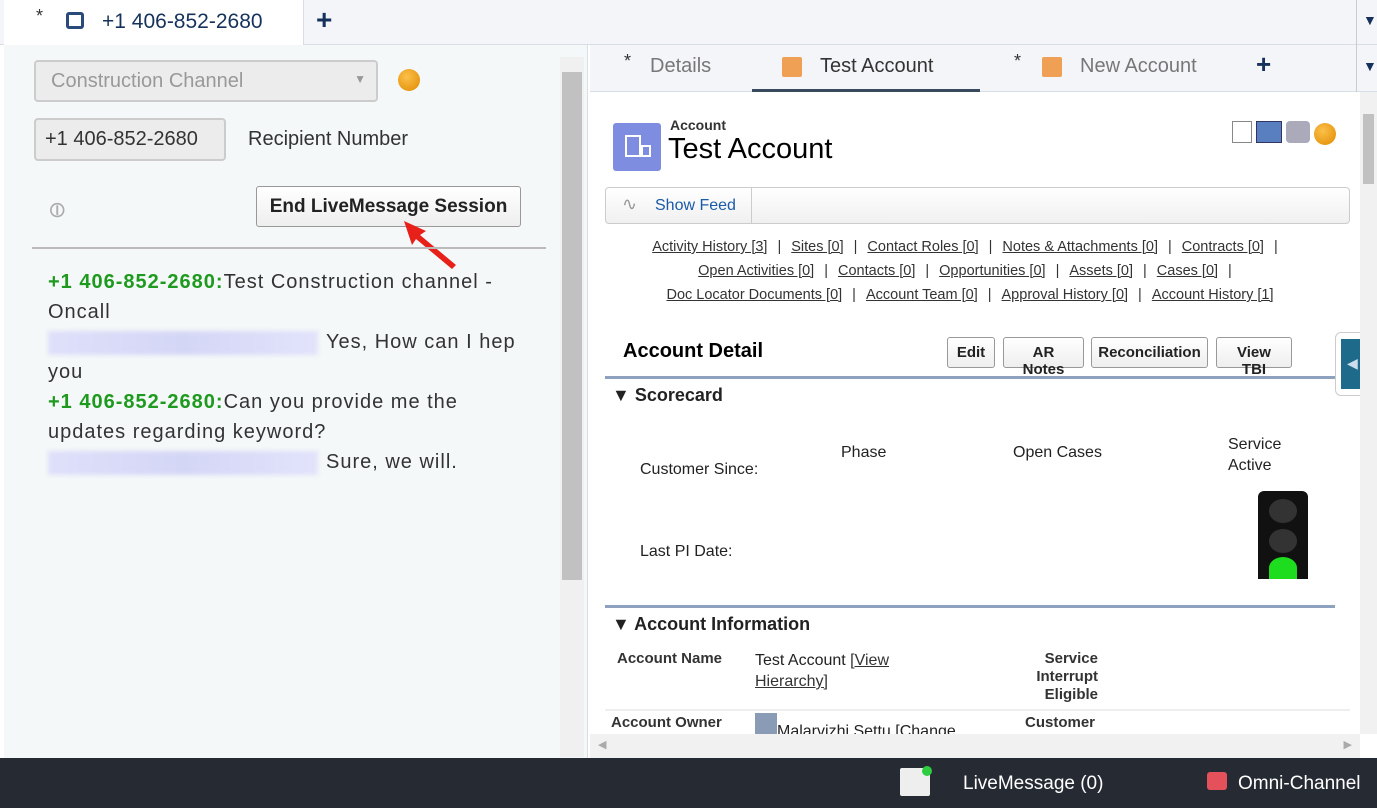  What do you see at coordinates (147, 81) in the screenshot?
I see `channel-select-value: Construction Channel` at bounding box center [147, 81].